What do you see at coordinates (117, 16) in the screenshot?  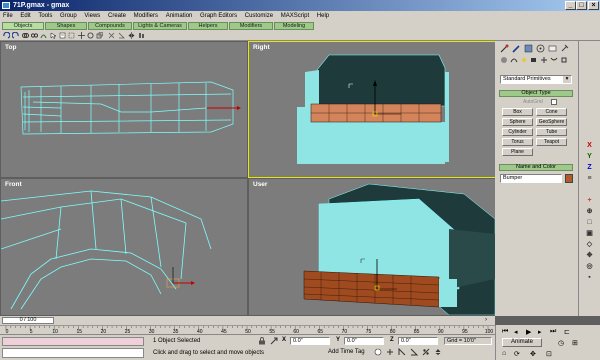 I see `menu-create: Create` at bounding box center [117, 16].